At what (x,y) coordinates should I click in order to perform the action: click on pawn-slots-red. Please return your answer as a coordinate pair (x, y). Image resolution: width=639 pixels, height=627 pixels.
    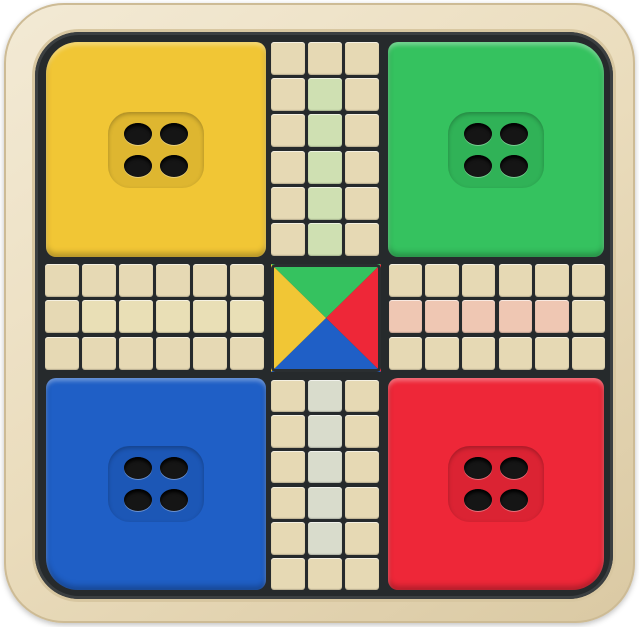
    Looking at the image, I should click on (496, 484).